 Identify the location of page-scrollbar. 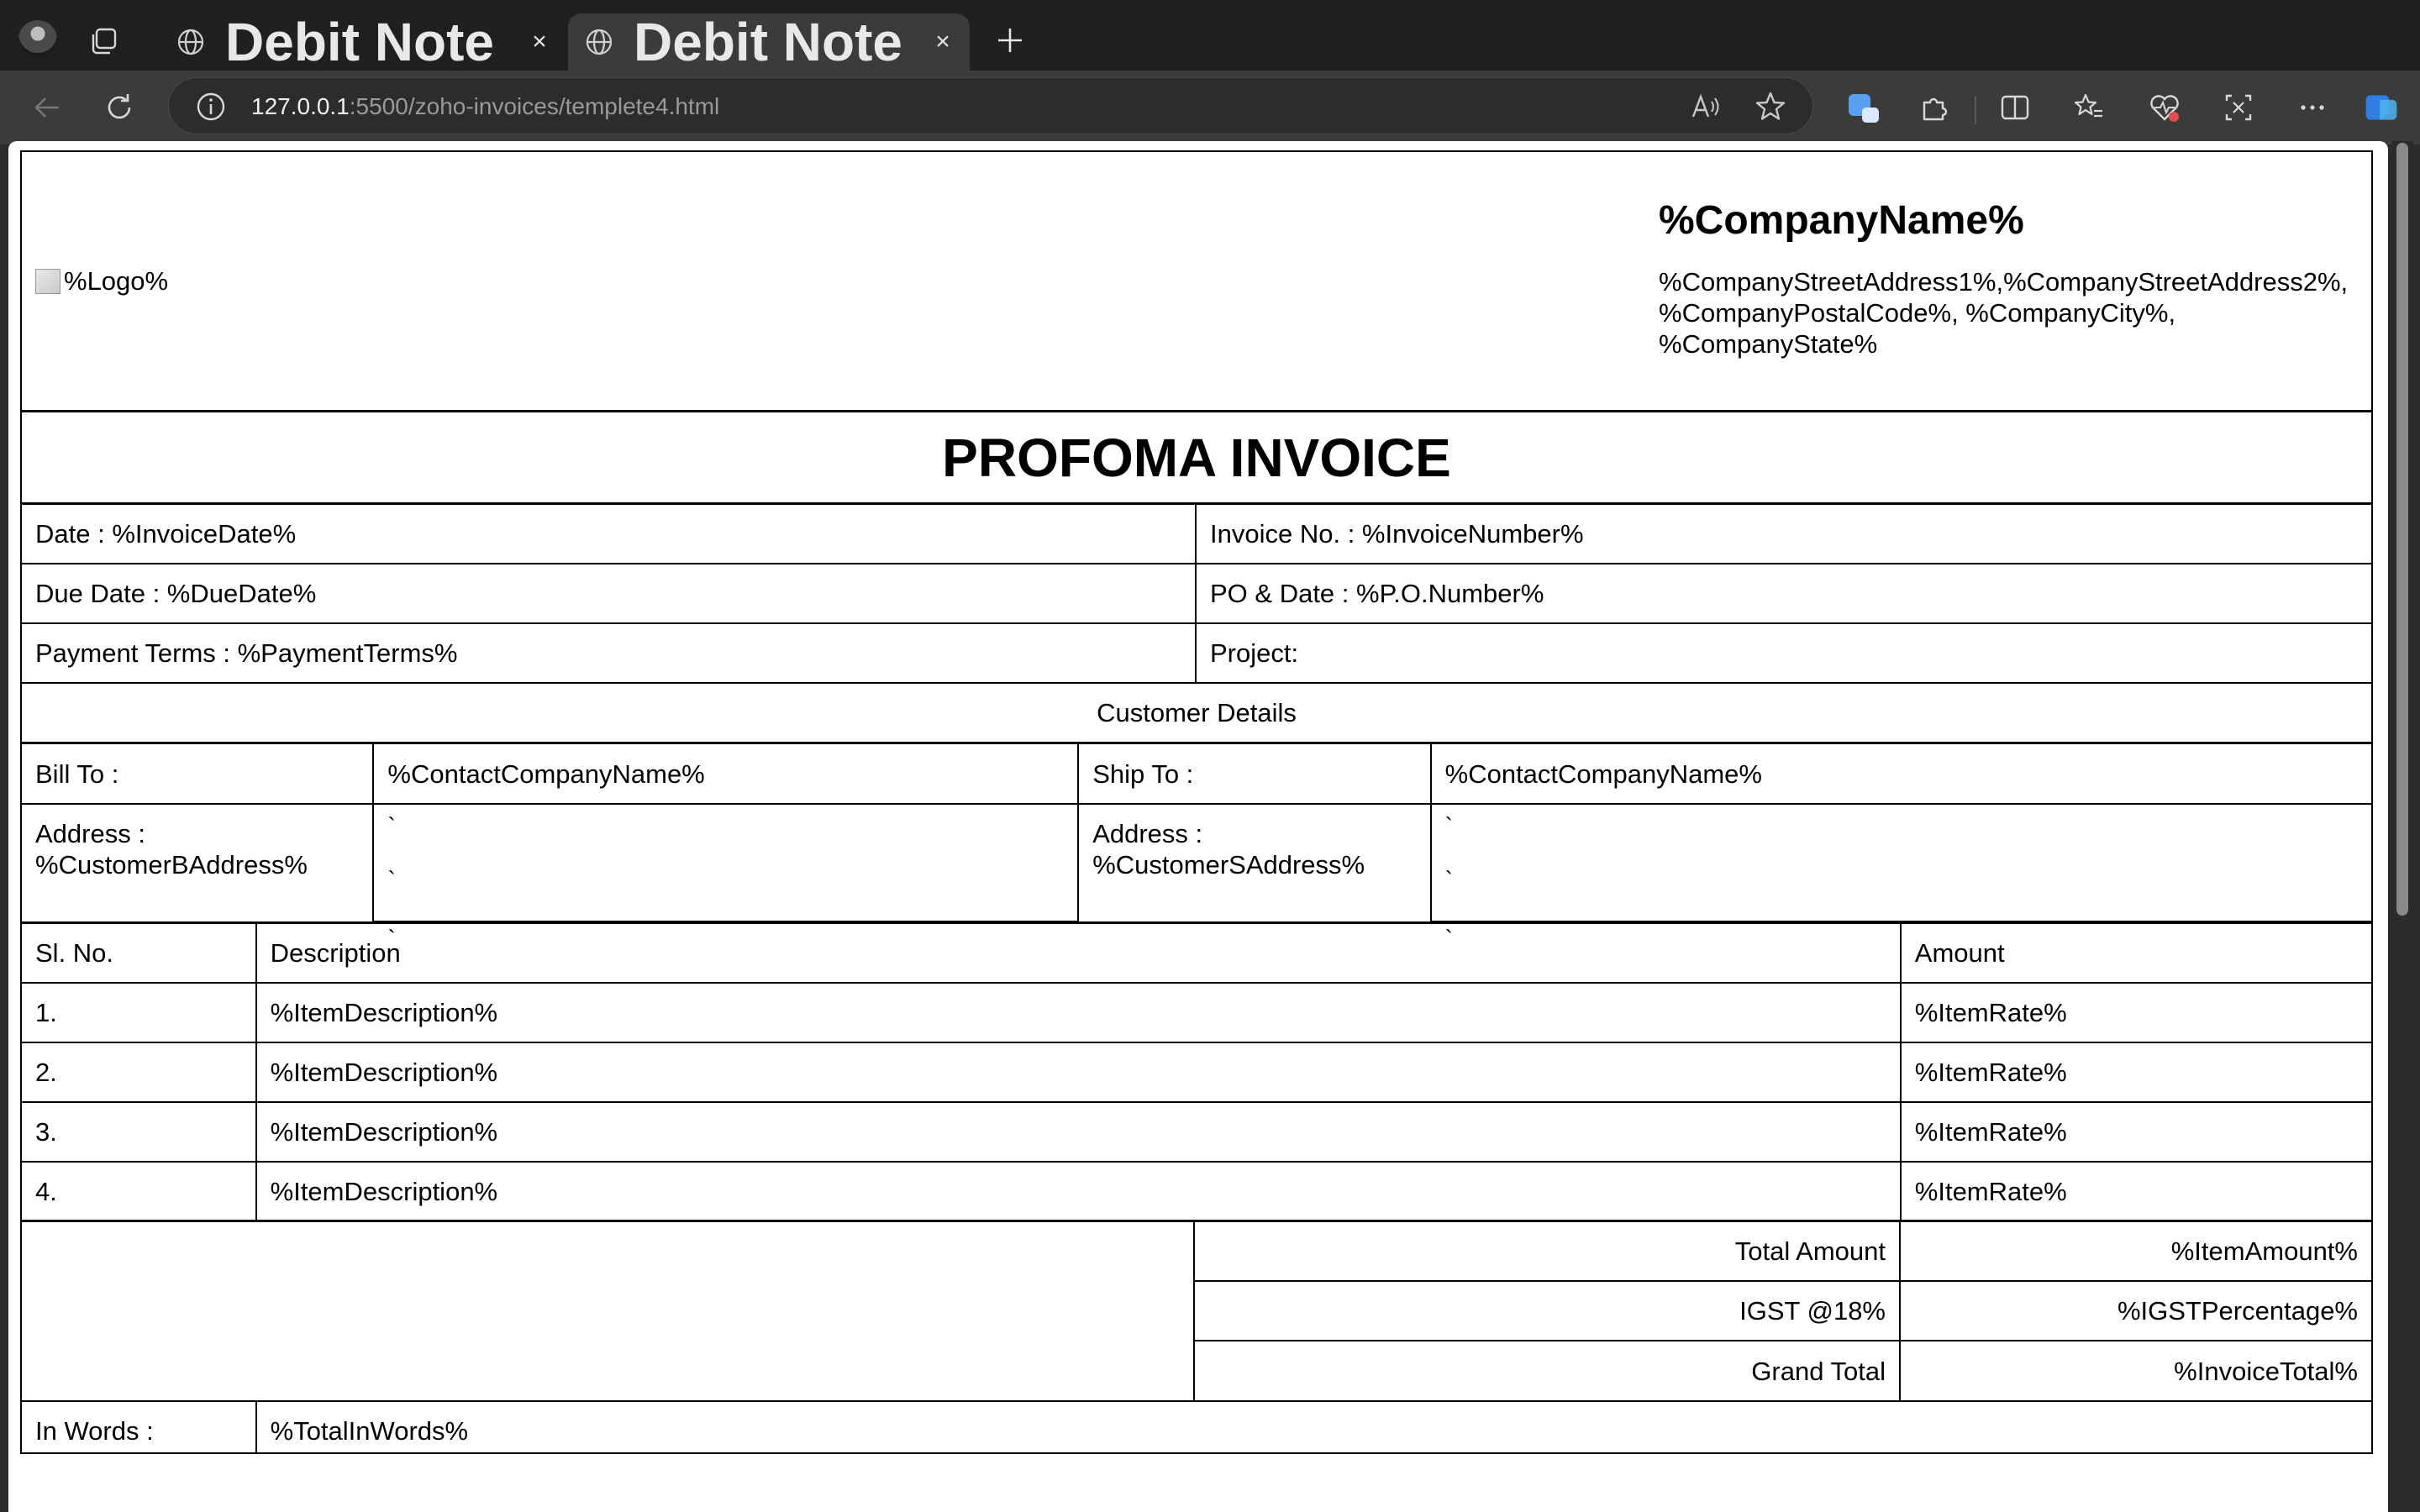
(2402, 826).